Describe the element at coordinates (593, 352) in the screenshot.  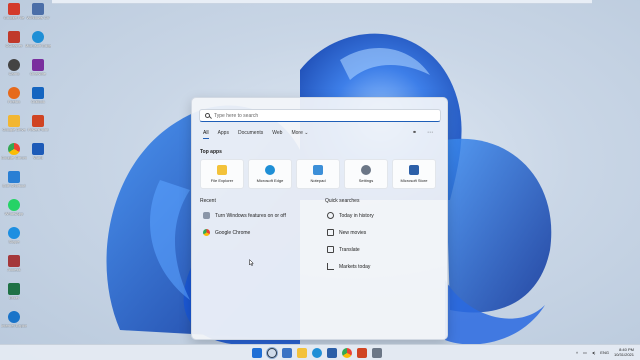
I see `volume-icon: ◂)` at that location.